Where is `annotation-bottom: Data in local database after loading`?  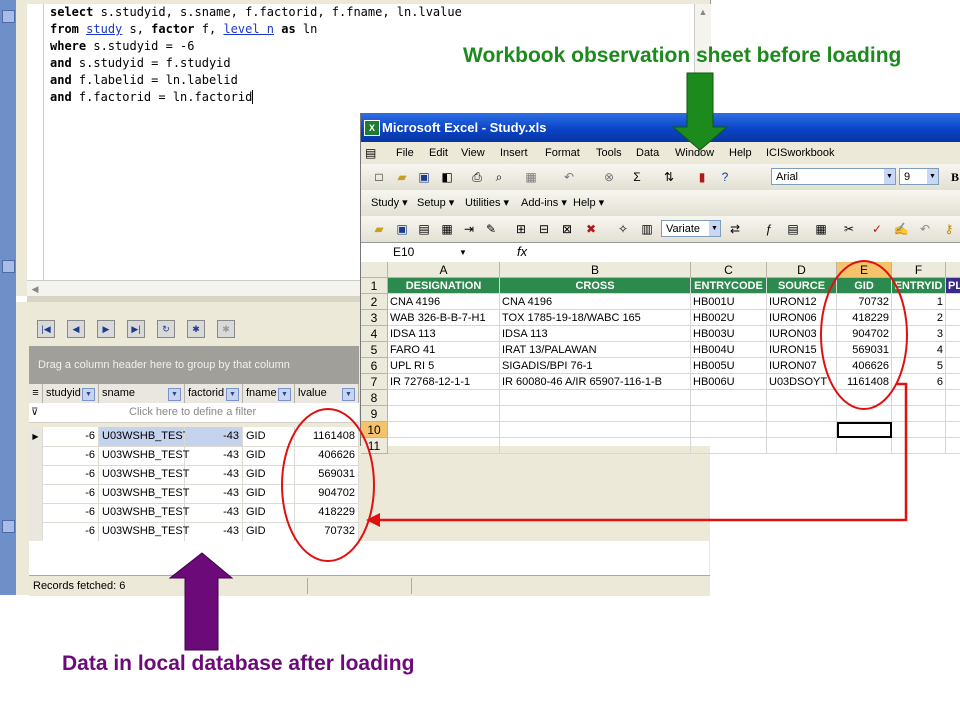
annotation-bottom: Data in local database after loading is located at coordinates (238, 663).